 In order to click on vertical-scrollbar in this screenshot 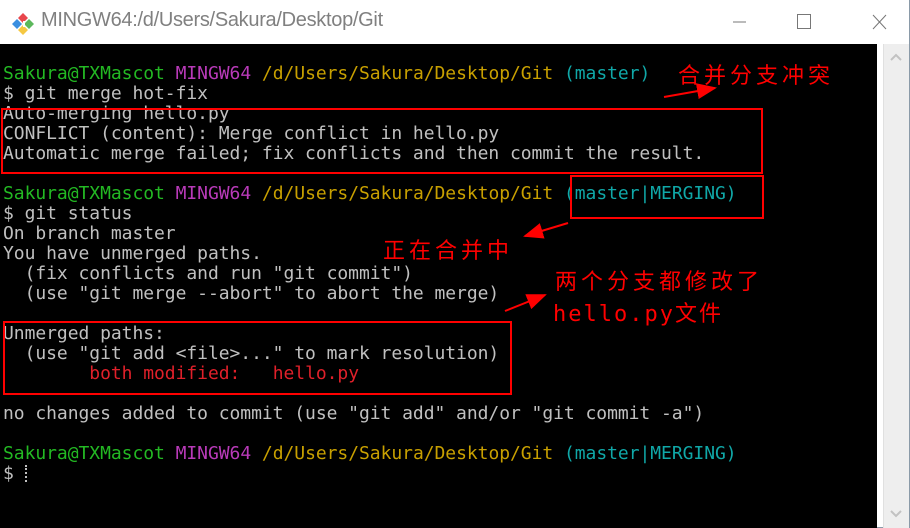, I will do `click(896, 286)`.